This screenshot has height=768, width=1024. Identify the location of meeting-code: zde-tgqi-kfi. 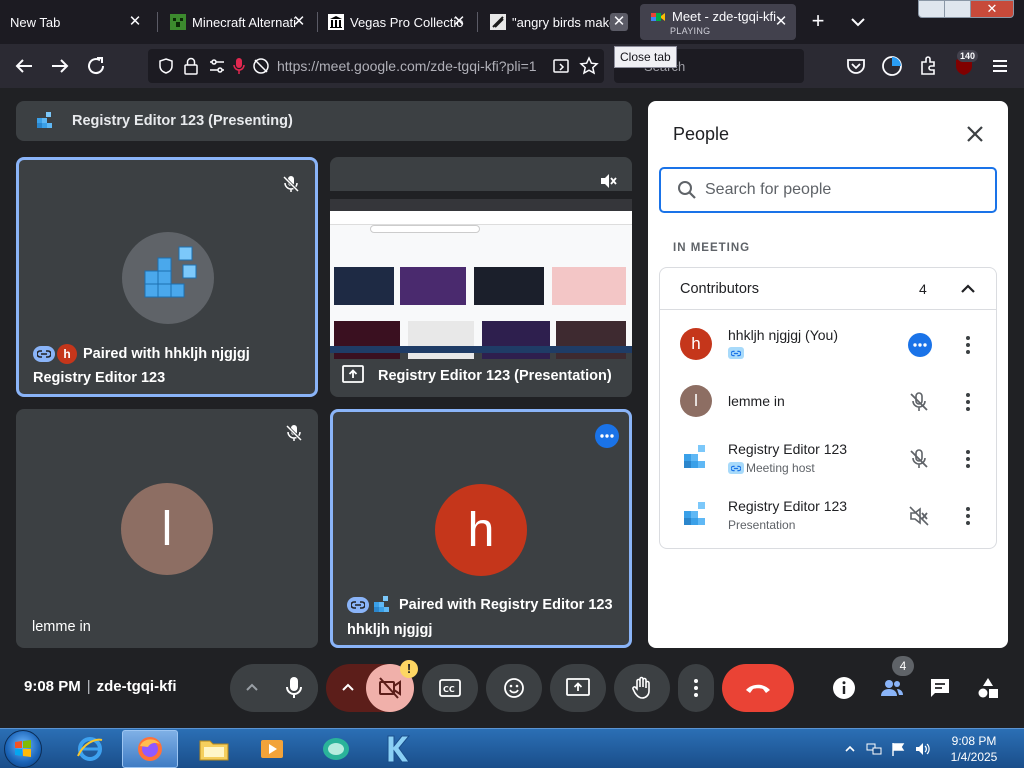
(136, 686).